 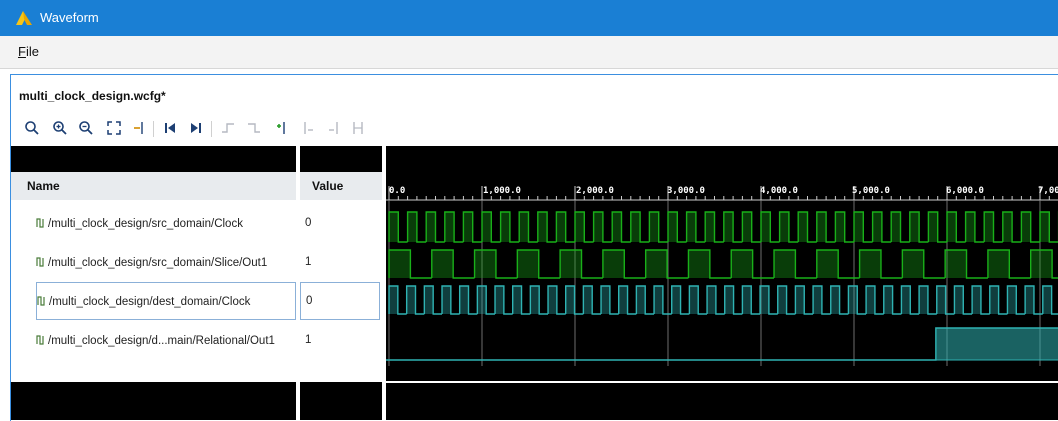 What do you see at coordinates (595, 191) in the screenshot?
I see `ruler-label: 2,000.0` at bounding box center [595, 191].